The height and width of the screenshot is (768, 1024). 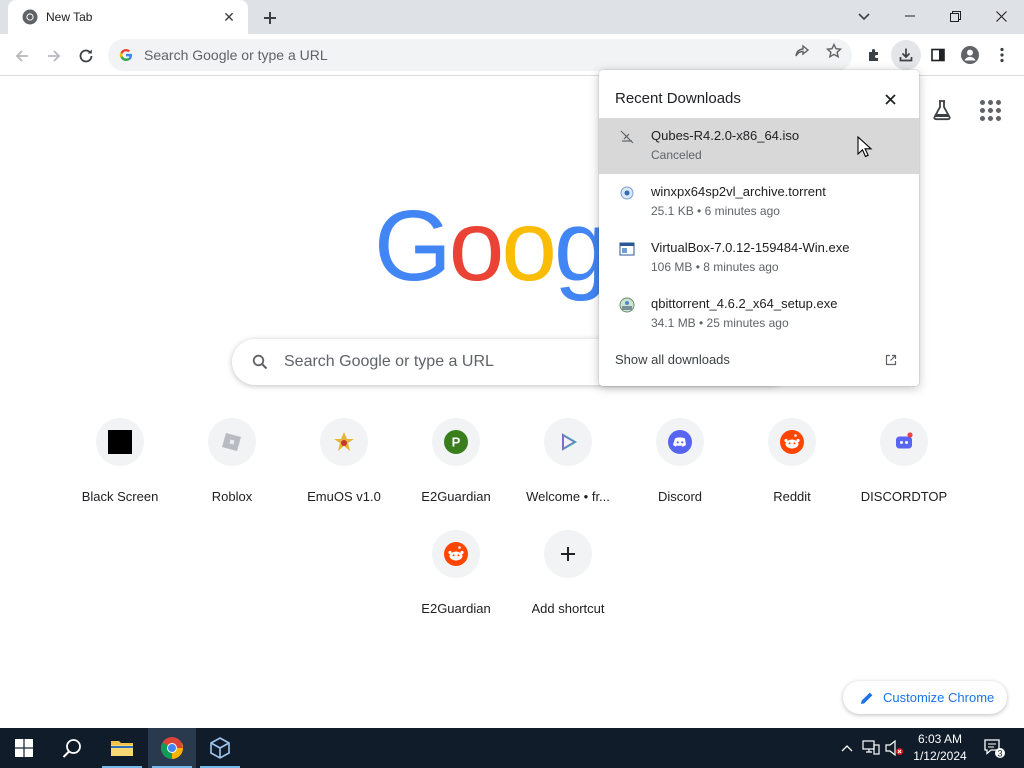 I want to click on download-filename: VirtualBox-7.0.12-159484-Win.exe, so click(x=750, y=247).